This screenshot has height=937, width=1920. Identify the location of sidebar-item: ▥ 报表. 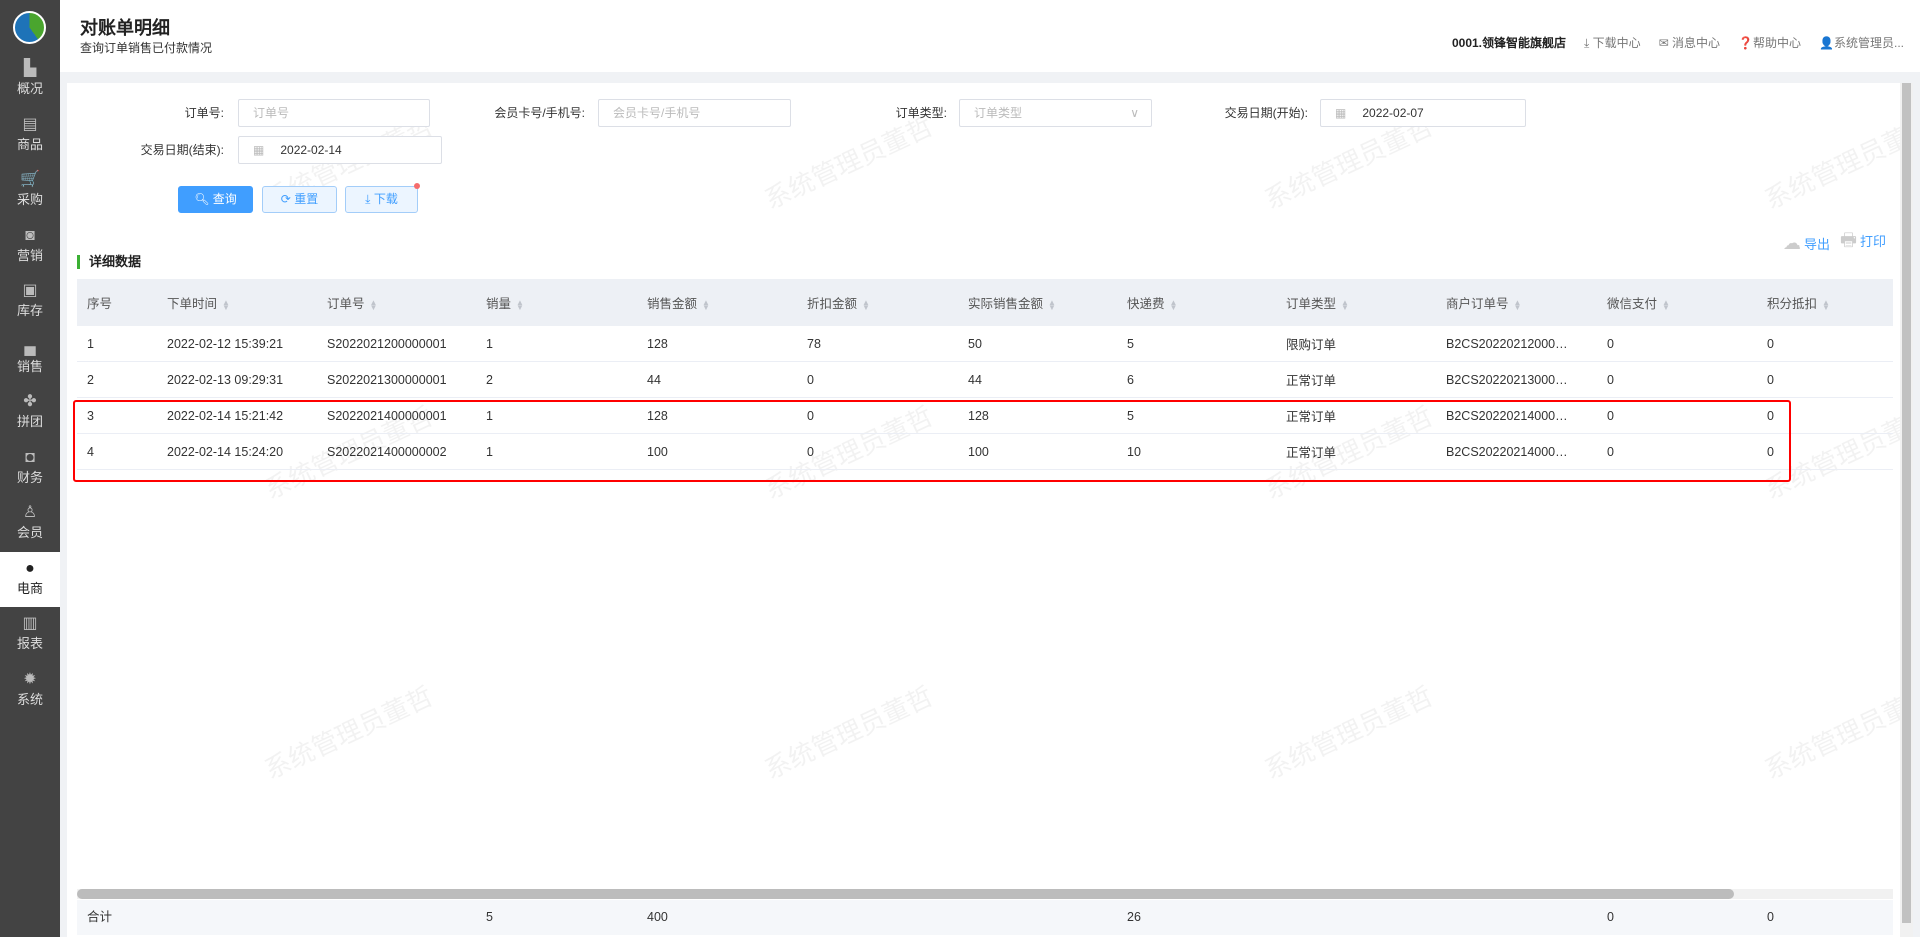
(30, 634).